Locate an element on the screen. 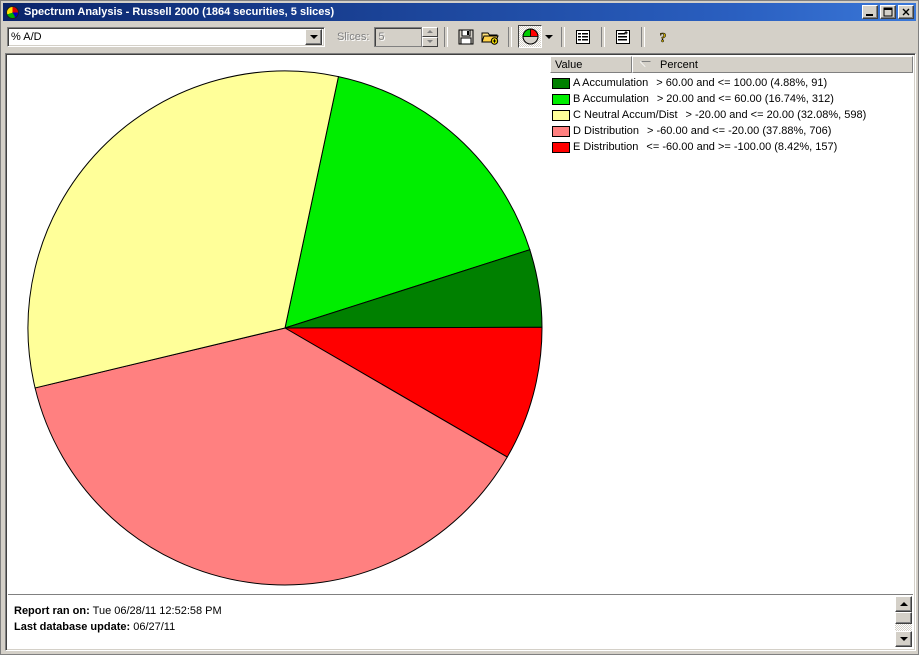  scroll-up-button is located at coordinates (903, 604).